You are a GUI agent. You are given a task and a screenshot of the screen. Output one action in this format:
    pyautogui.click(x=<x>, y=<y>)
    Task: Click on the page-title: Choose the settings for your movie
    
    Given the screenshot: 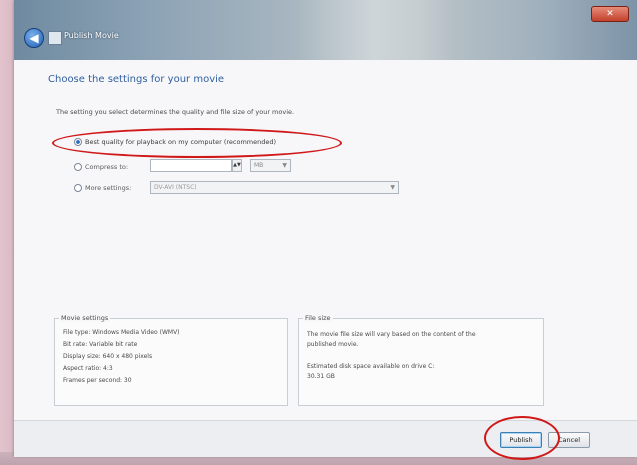 What is the action you would take?
    pyautogui.click(x=136, y=79)
    